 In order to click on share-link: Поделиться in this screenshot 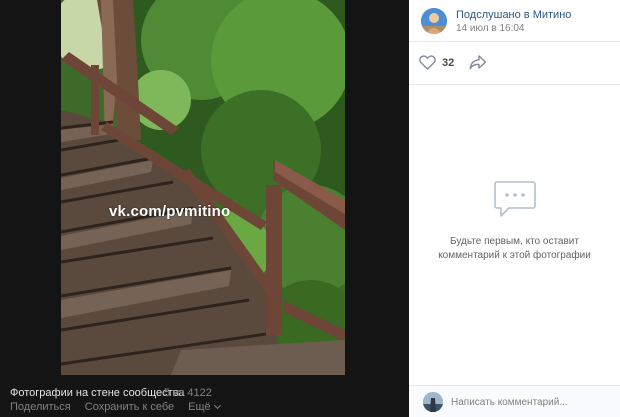, I will do `click(40, 407)`.